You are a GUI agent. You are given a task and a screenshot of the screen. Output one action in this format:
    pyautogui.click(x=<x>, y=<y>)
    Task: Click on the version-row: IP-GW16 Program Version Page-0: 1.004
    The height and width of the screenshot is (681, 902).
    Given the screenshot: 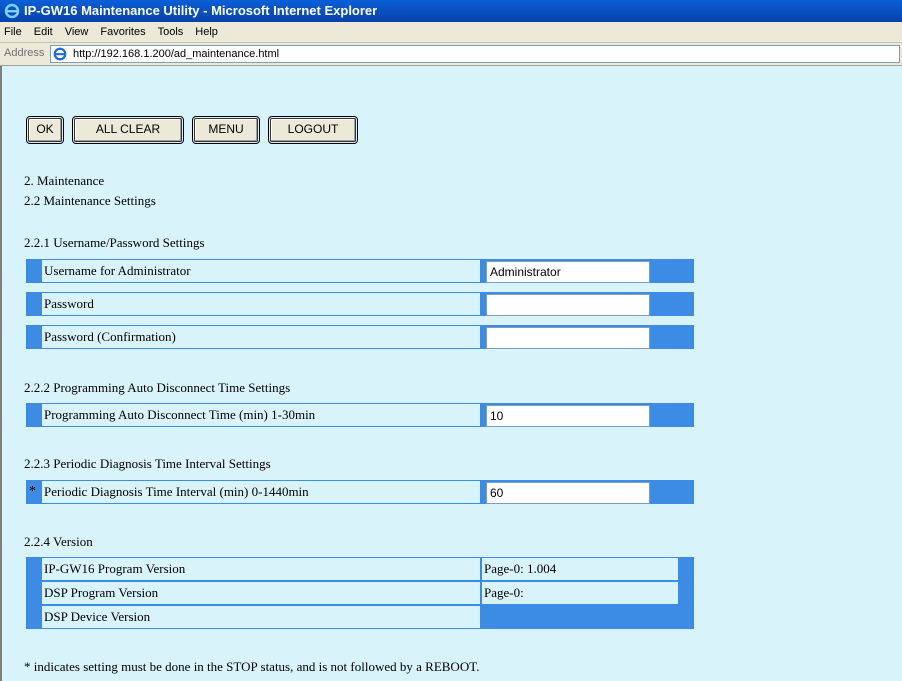 What is the action you would take?
    pyautogui.click(x=360, y=569)
    